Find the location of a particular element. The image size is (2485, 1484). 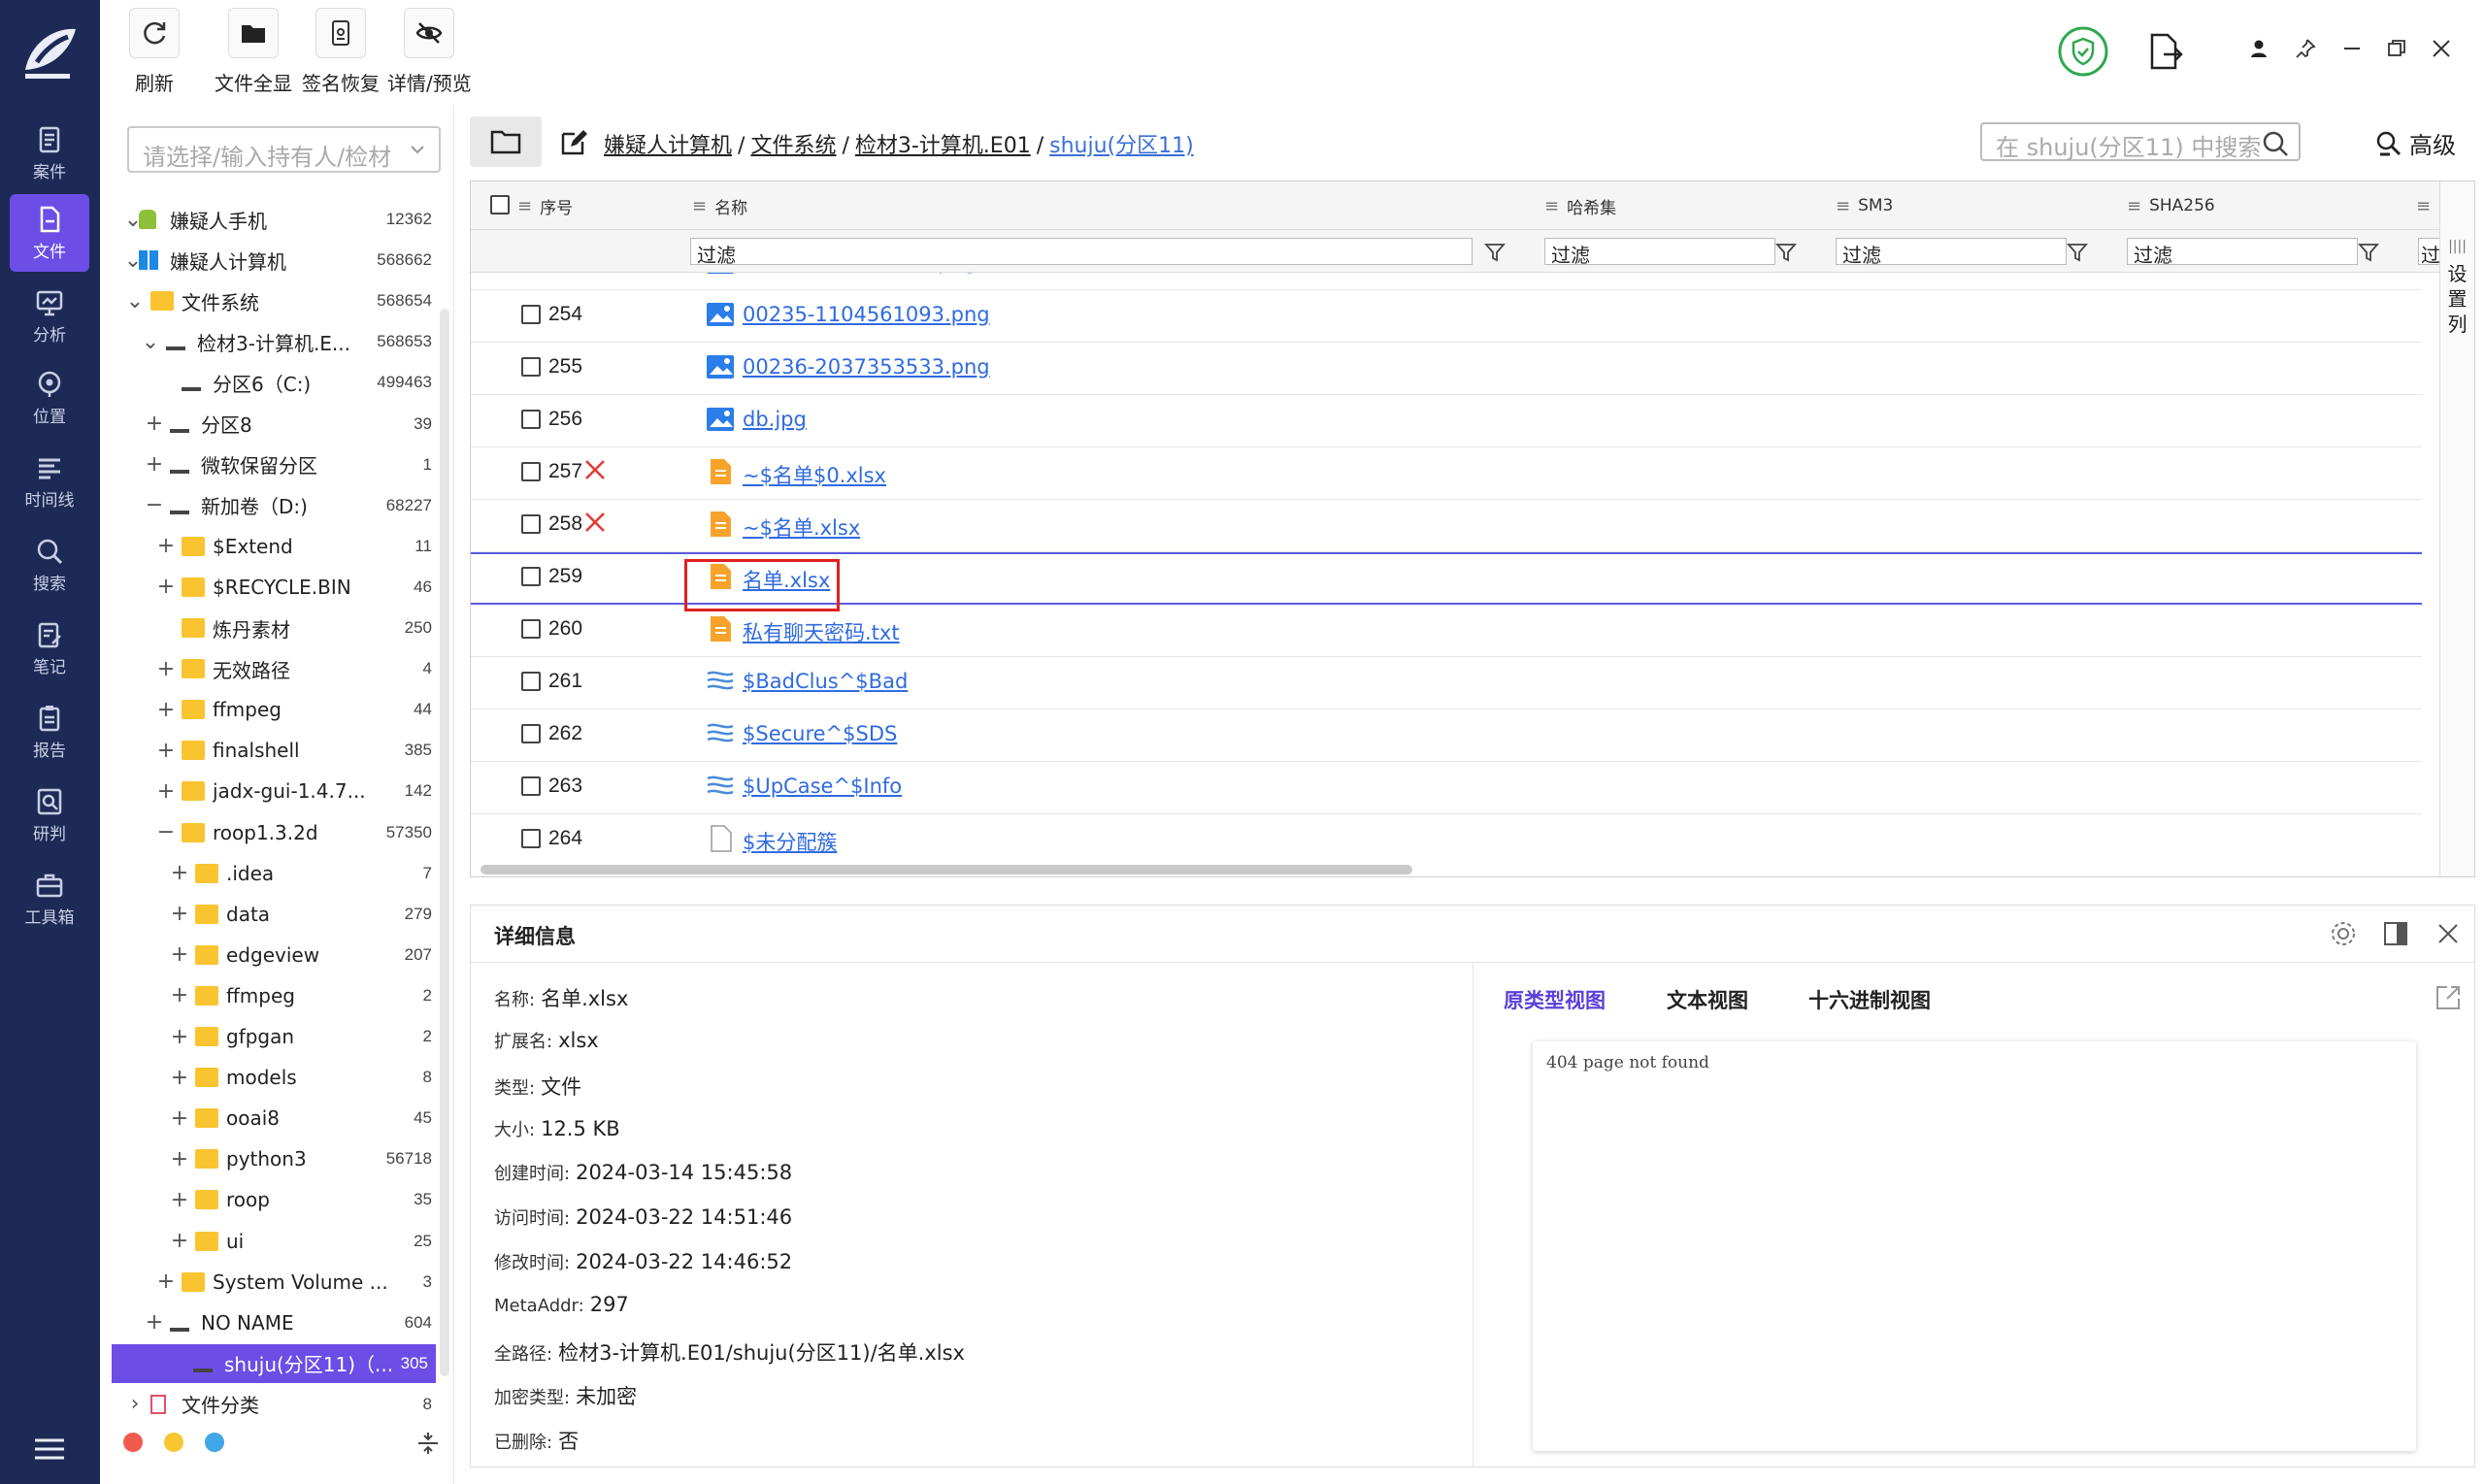

file-name-link: 私有聊天密码.txt is located at coordinates (821, 631).